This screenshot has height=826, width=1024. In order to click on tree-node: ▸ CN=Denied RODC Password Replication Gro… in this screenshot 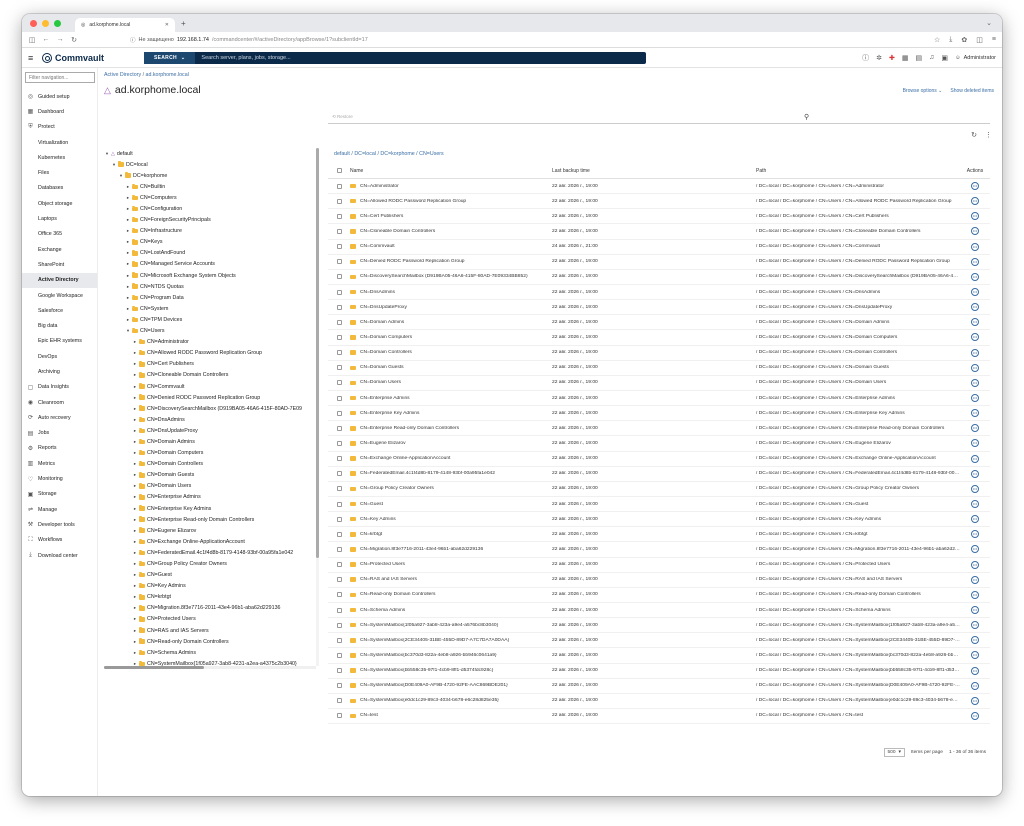, I will do `click(210, 397)`.